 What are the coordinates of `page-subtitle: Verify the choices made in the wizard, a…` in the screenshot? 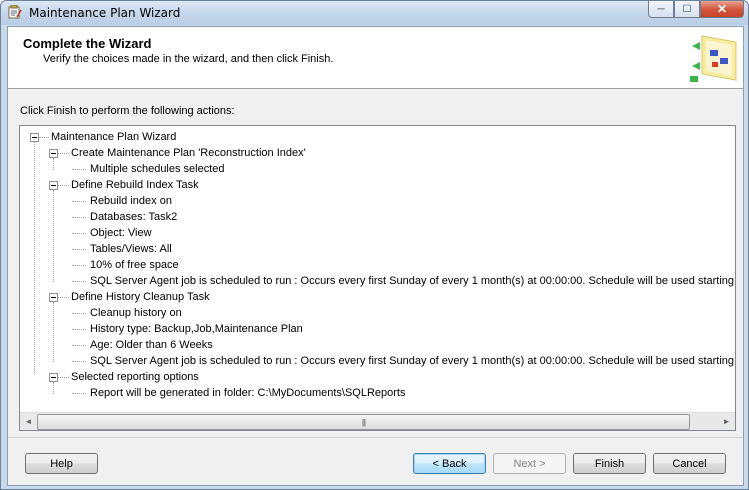 It's located at (188, 59).